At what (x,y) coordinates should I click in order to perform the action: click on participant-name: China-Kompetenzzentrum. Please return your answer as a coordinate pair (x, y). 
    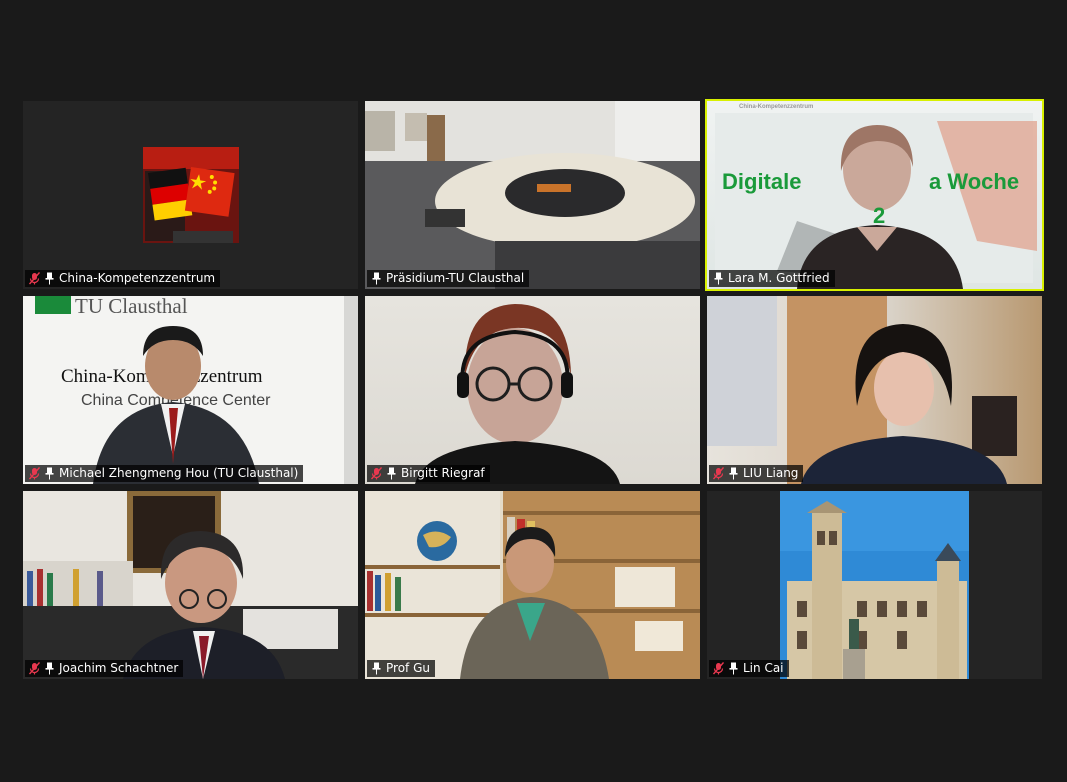
    Looking at the image, I should click on (137, 278).